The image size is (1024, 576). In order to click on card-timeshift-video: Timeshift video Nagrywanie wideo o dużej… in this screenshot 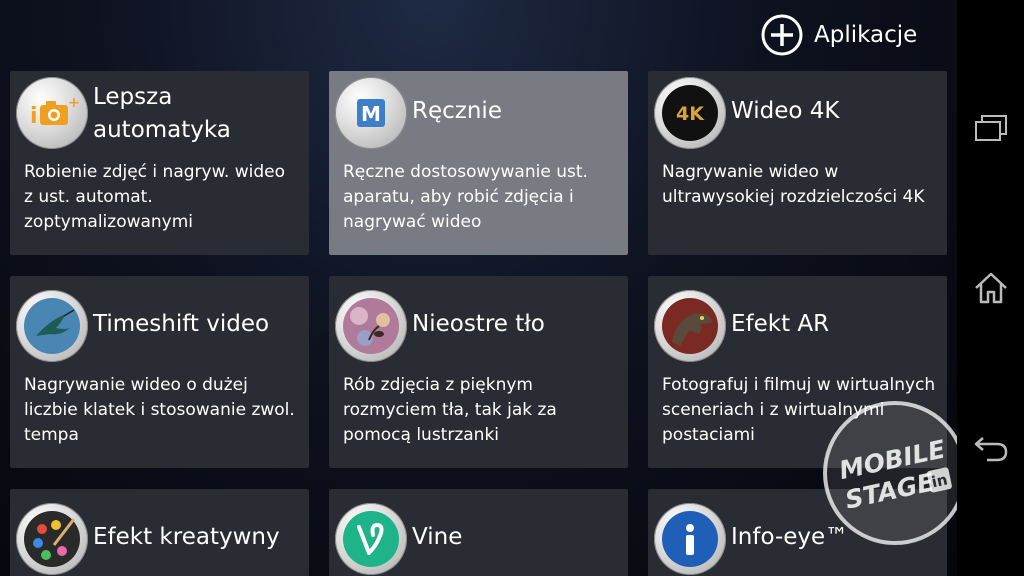, I will do `click(159, 372)`.